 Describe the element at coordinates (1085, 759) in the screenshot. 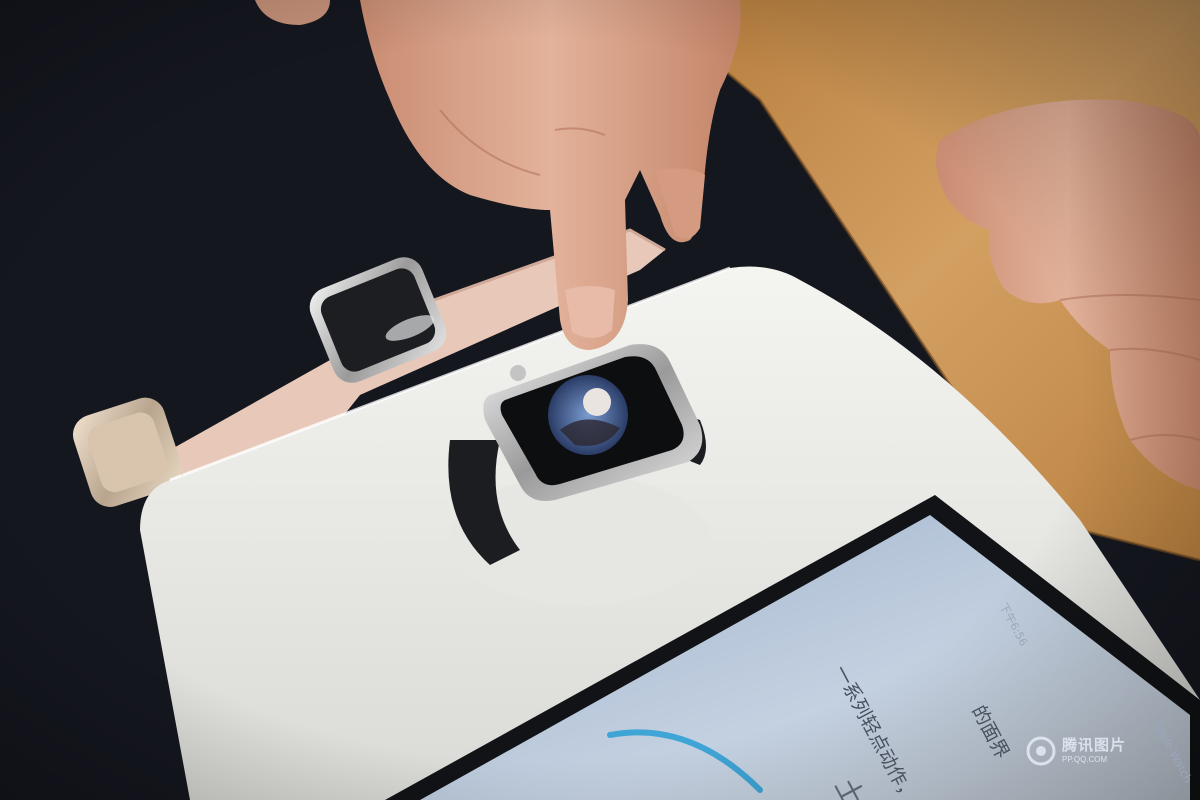

I see `watermark-url: PP.QQ.COM` at that location.